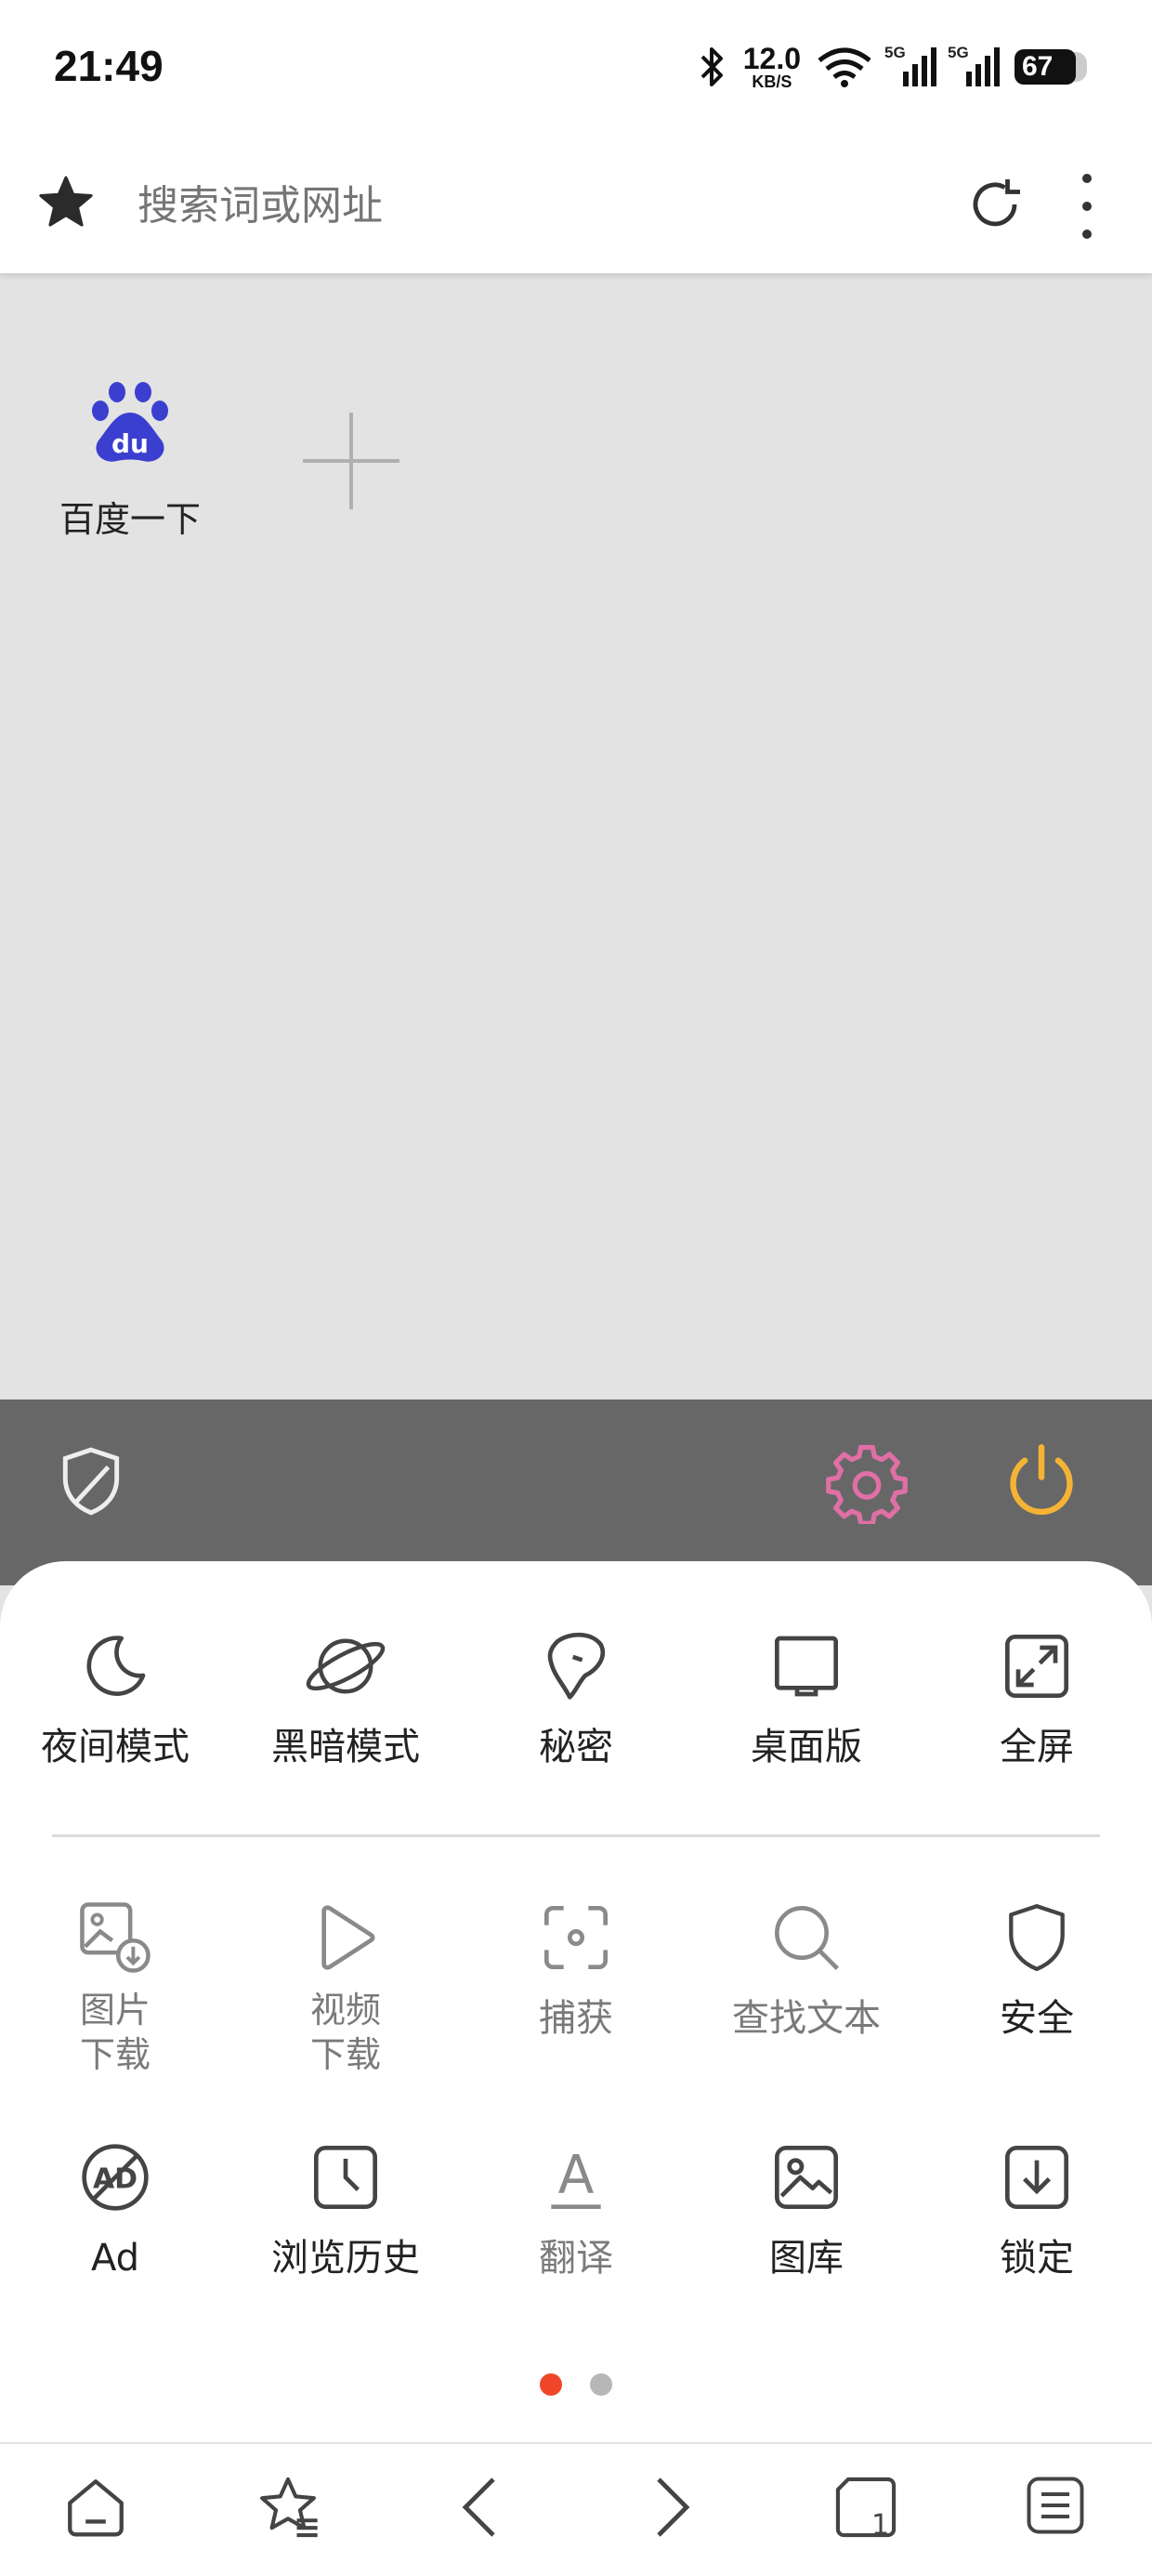  I want to click on mask-icon, so click(576, 1666).